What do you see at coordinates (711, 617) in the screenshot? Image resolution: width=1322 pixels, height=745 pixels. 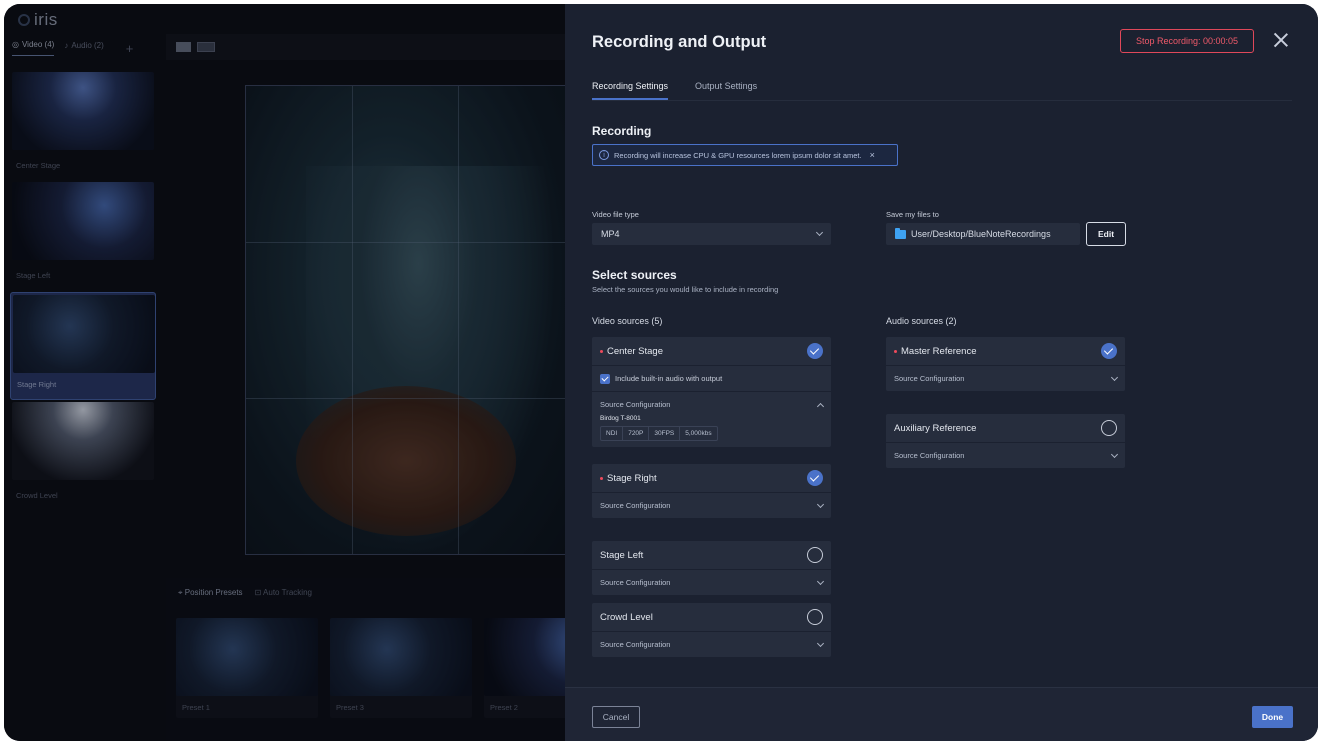 I see `source-card-header: Crowd Level` at bounding box center [711, 617].